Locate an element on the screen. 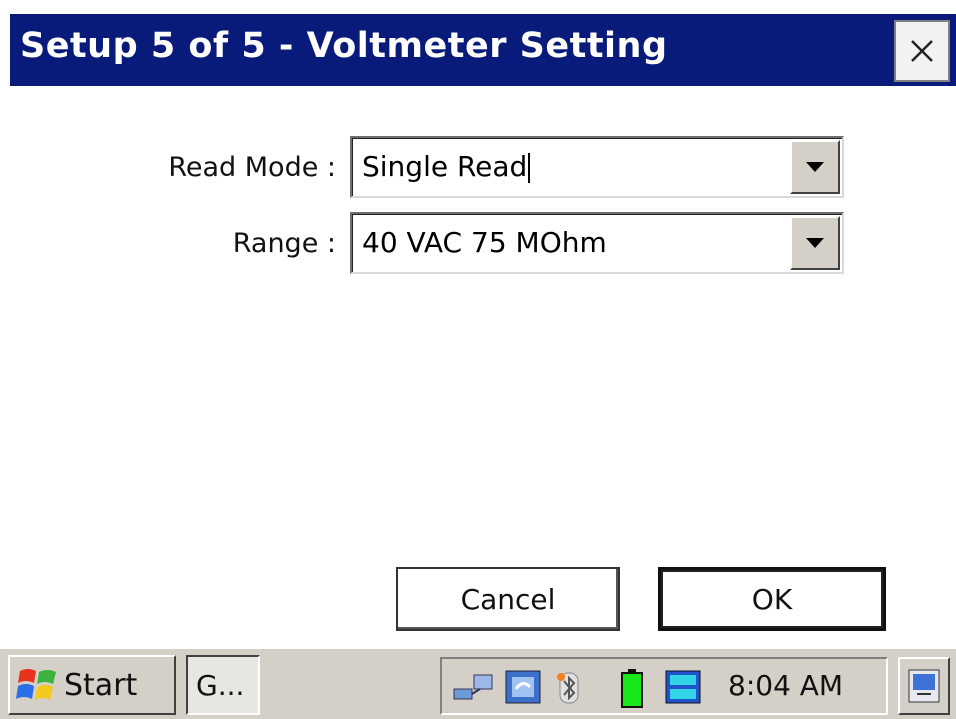 The height and width of the screenshot is (719, 956). close-button is located at coordinates (922, 51).